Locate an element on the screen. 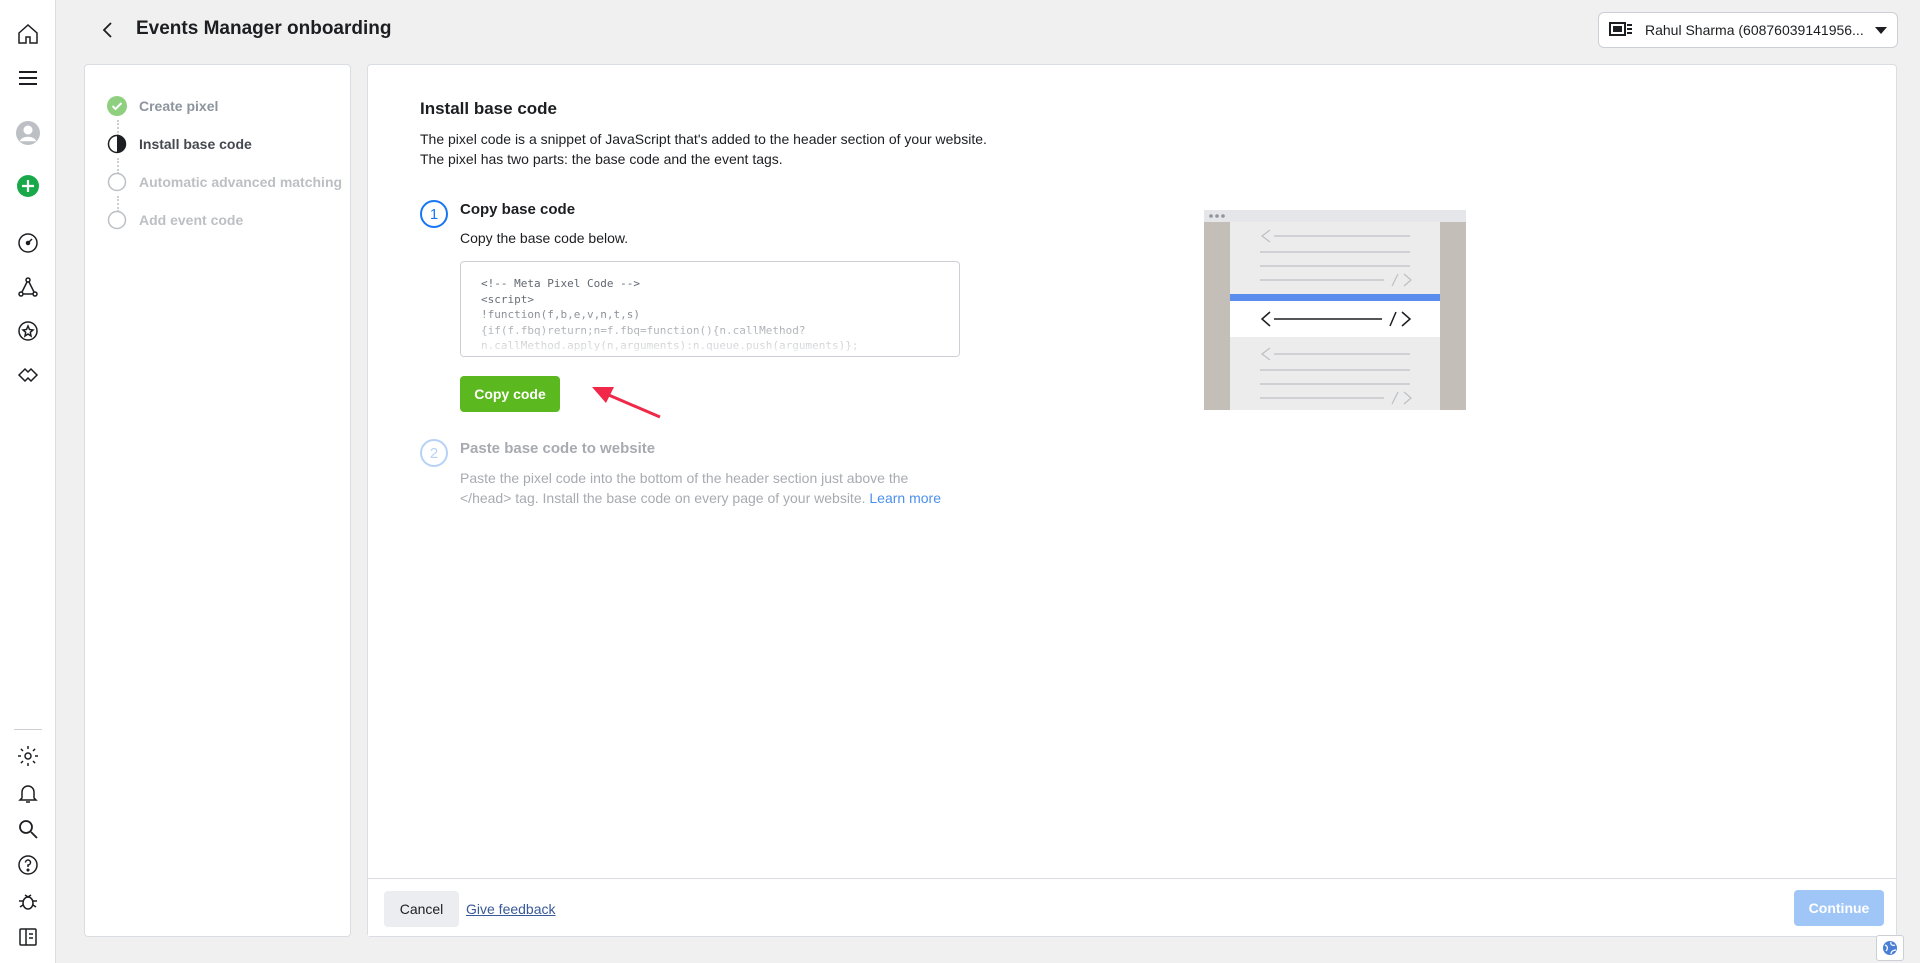 The image size is (1920, 963). home-icon is located at coordinates (28, 34).